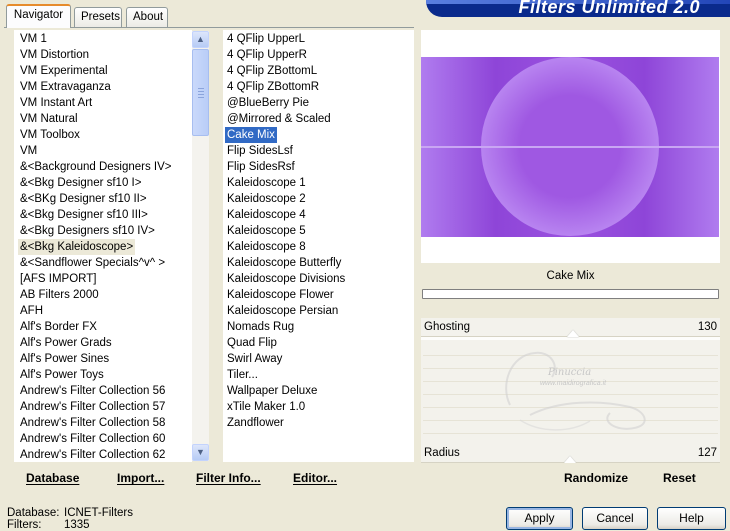  What do you see at coordinates (200, 246) in the screenshot?
I see `category-scrollbar: ▲ ▼` at bounding box center [200, 246].